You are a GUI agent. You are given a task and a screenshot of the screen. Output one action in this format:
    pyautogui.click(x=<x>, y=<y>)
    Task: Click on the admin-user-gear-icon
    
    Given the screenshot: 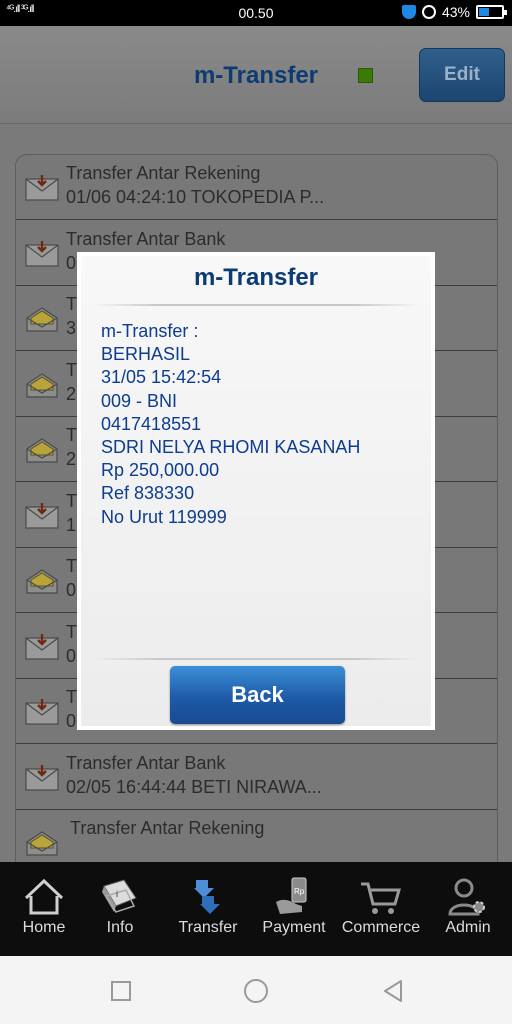 What is the action you would take?
    pyautogui.click(x=466, y=897)
    